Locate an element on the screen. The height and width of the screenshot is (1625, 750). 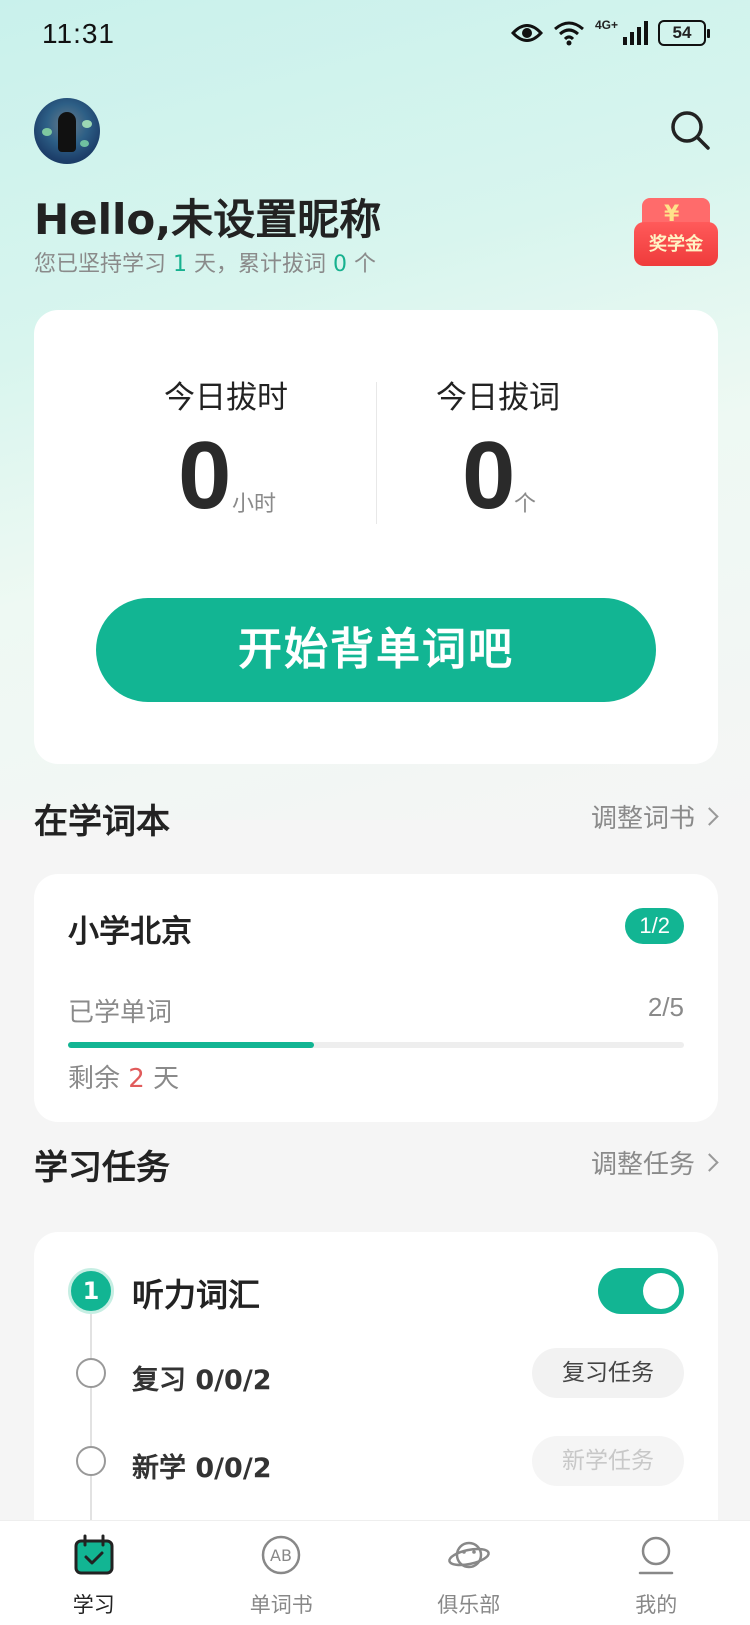
start-memorizing-button: 开始背单词吧 is located at coordinates (376, 650).